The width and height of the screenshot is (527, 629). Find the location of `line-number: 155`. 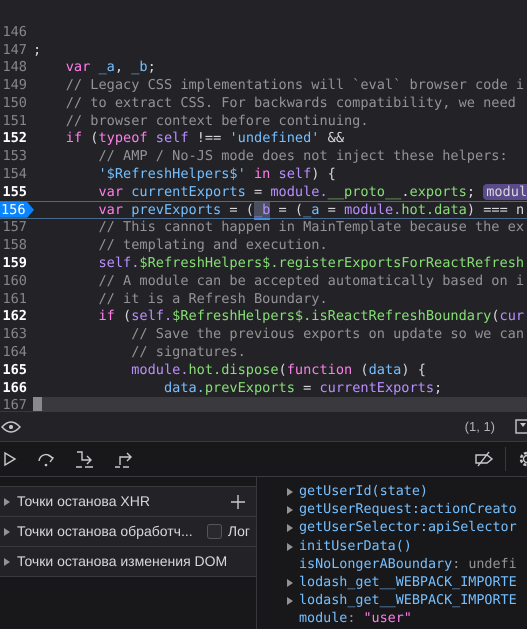

line-number: 155 is located at coordinates (14, 192).